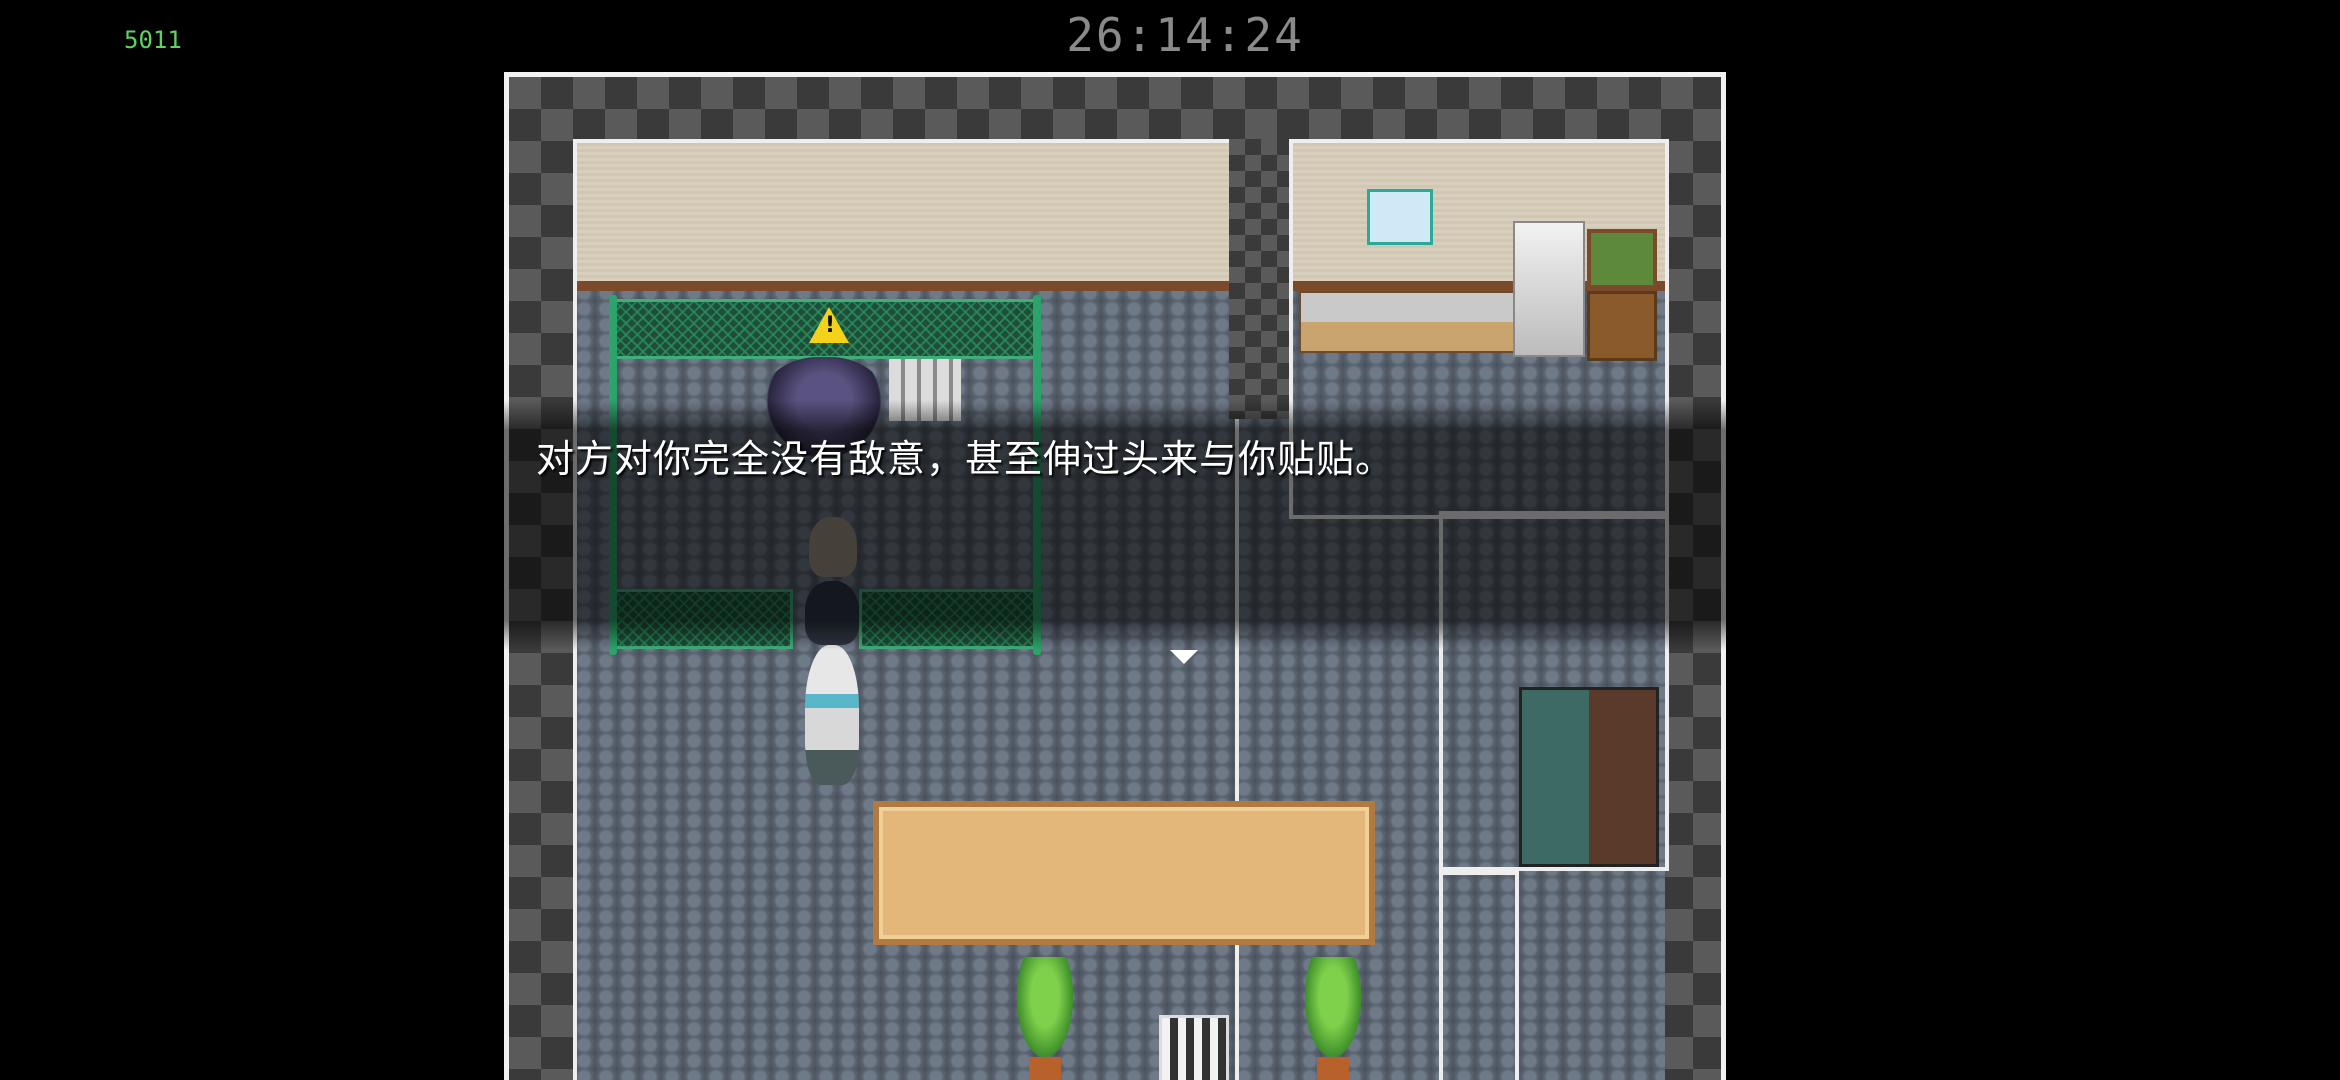 The width and height of the screenshot is (2340, 1080). Describe the element at coordinates (1479, 975) in the screenshot. I see `corridor-outline` at that location.